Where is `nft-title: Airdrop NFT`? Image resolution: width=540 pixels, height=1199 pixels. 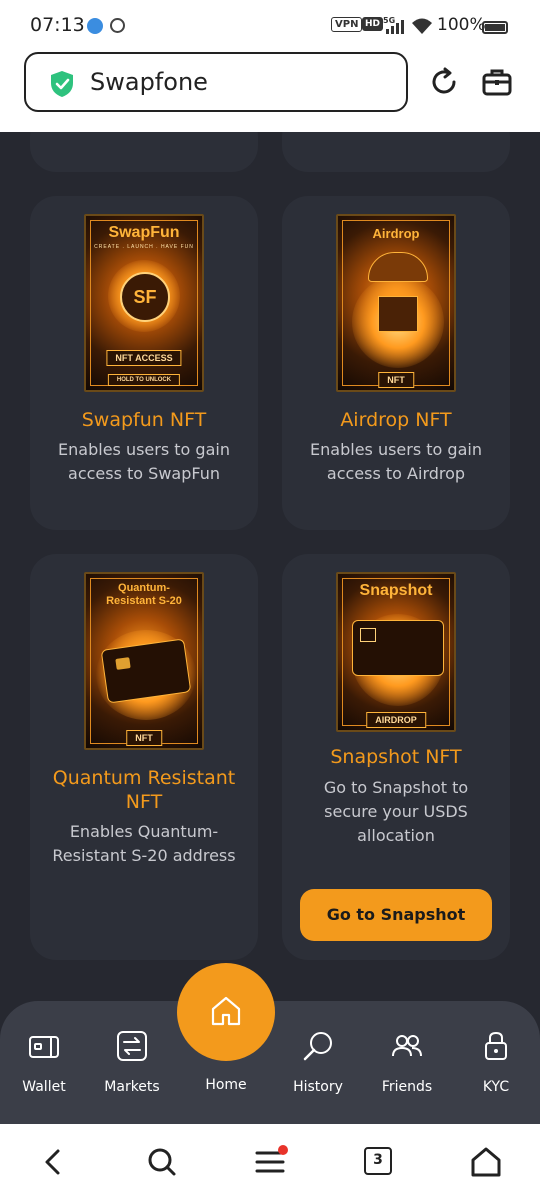 nft-title: Airdrop NFT is located at coordinates (396, 420).